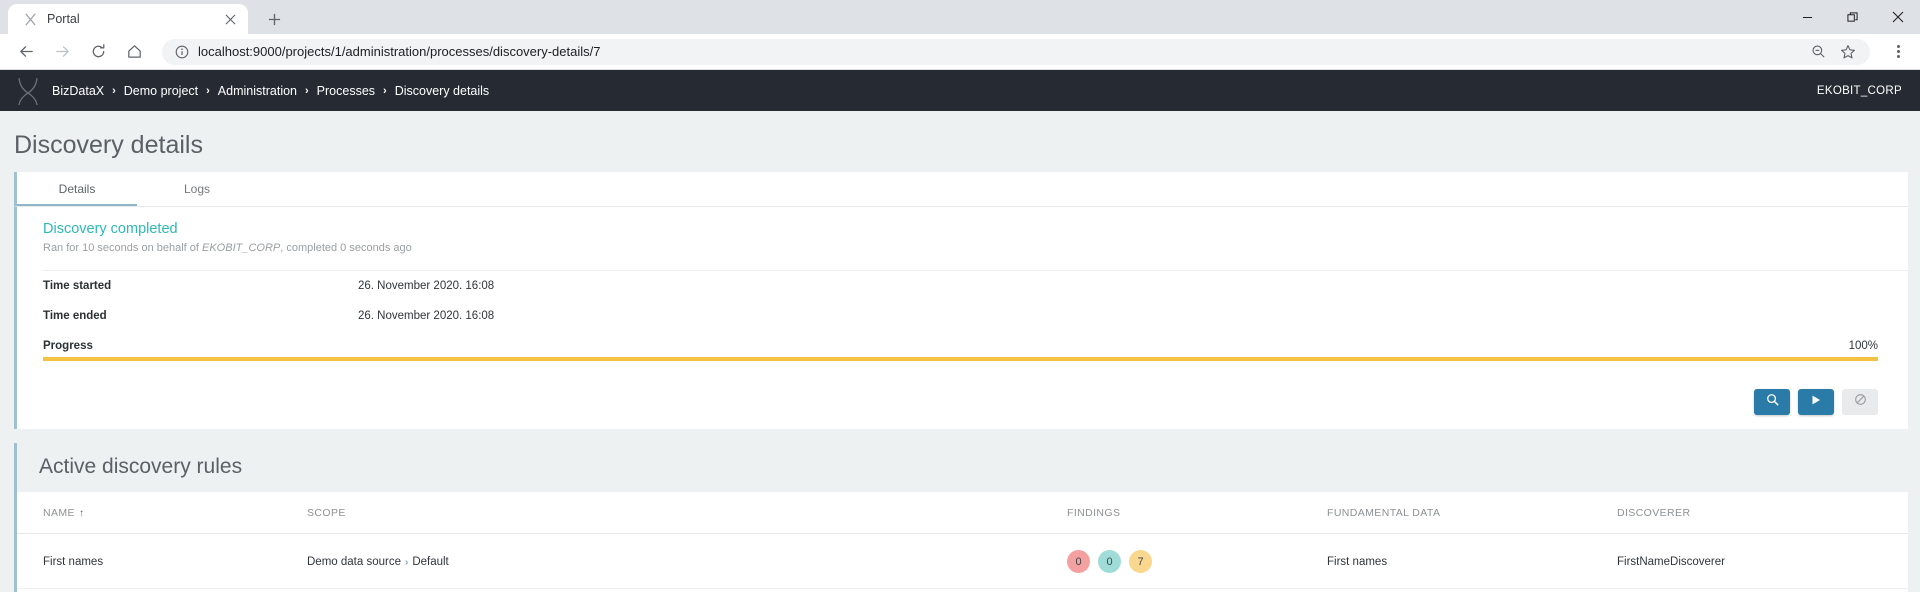  Describe the element at coordinates (59, 513) in the screenshot. I see `column-header-name-label: NAME` at that location.